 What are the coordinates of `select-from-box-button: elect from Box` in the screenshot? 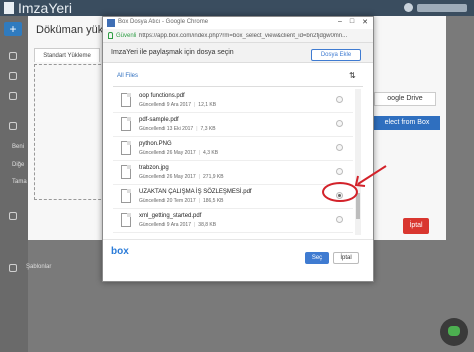 It's located at (407, 123).